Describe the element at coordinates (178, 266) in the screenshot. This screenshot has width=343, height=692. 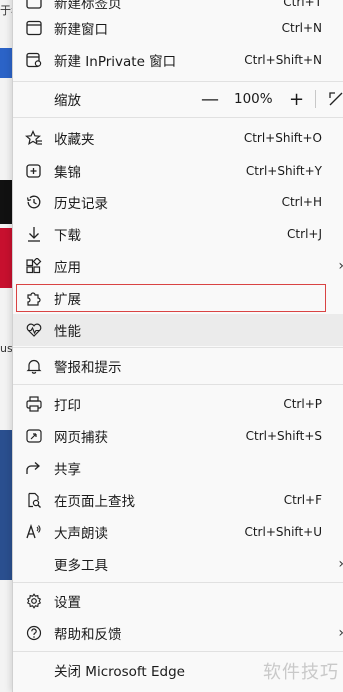
I see `menu-item-apps: 应用 ›` at that location.